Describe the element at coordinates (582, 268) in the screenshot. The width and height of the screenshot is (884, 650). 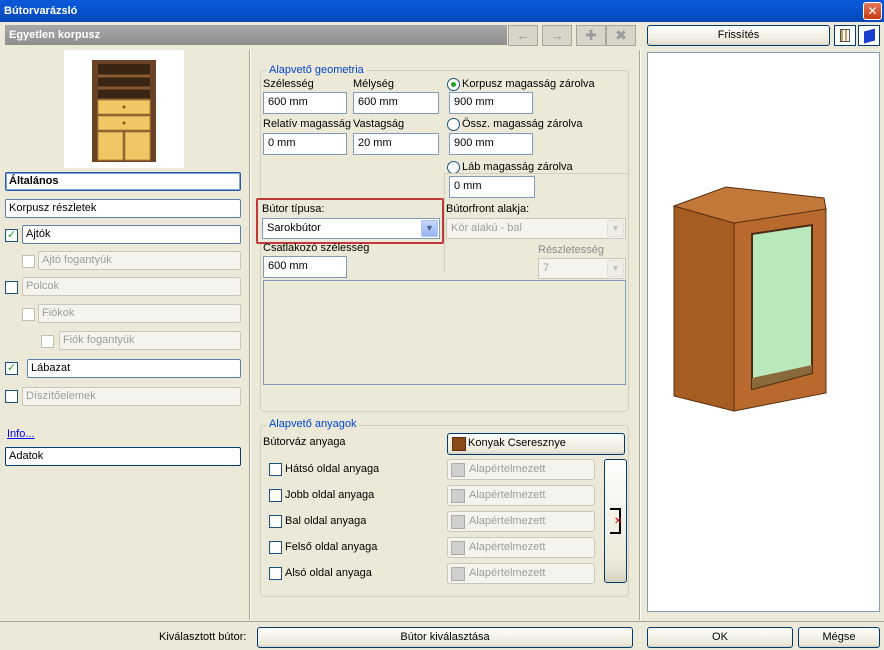
I see `detail-level-select: 7 ▼` at that location.